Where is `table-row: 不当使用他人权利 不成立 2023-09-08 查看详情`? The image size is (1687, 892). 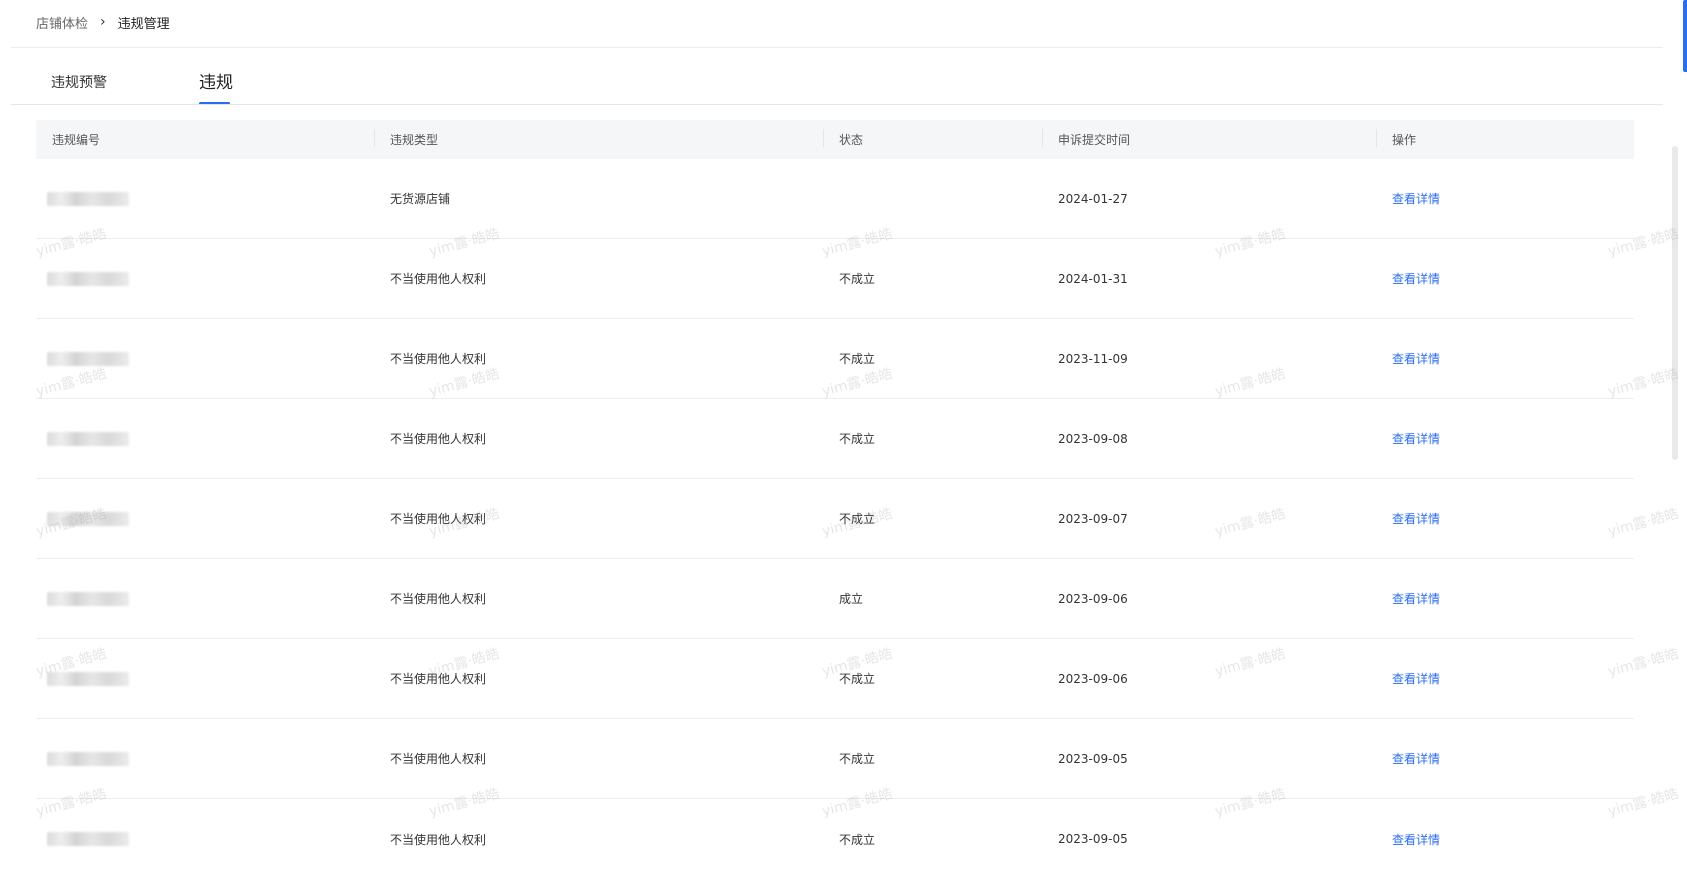
table-row: 不当使用他人权利 不成立 2023-09-08 查看详情 is located at coordinates (835, 439).